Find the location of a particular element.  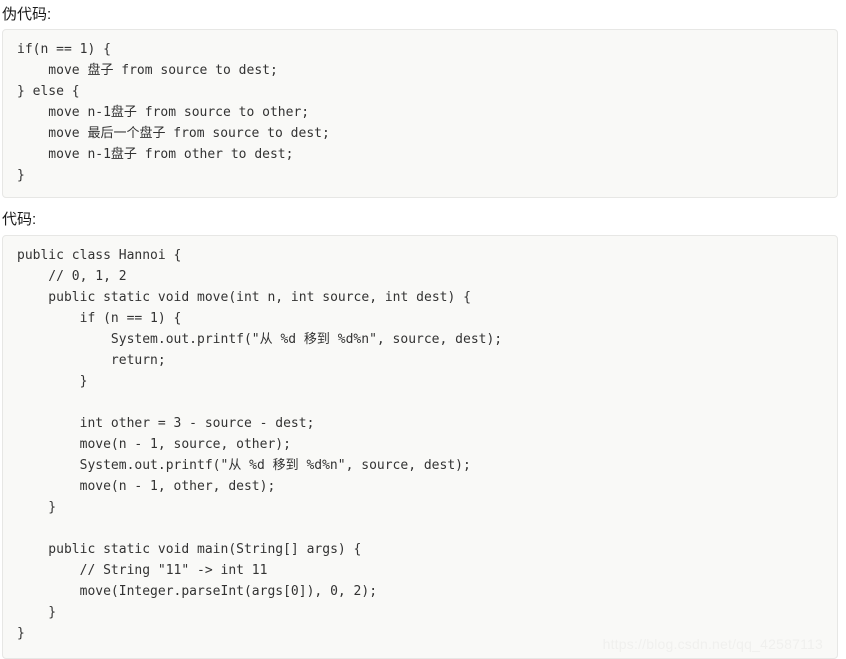

code-line: move(n - 1, source, other); is located at coordinates (154, 444).